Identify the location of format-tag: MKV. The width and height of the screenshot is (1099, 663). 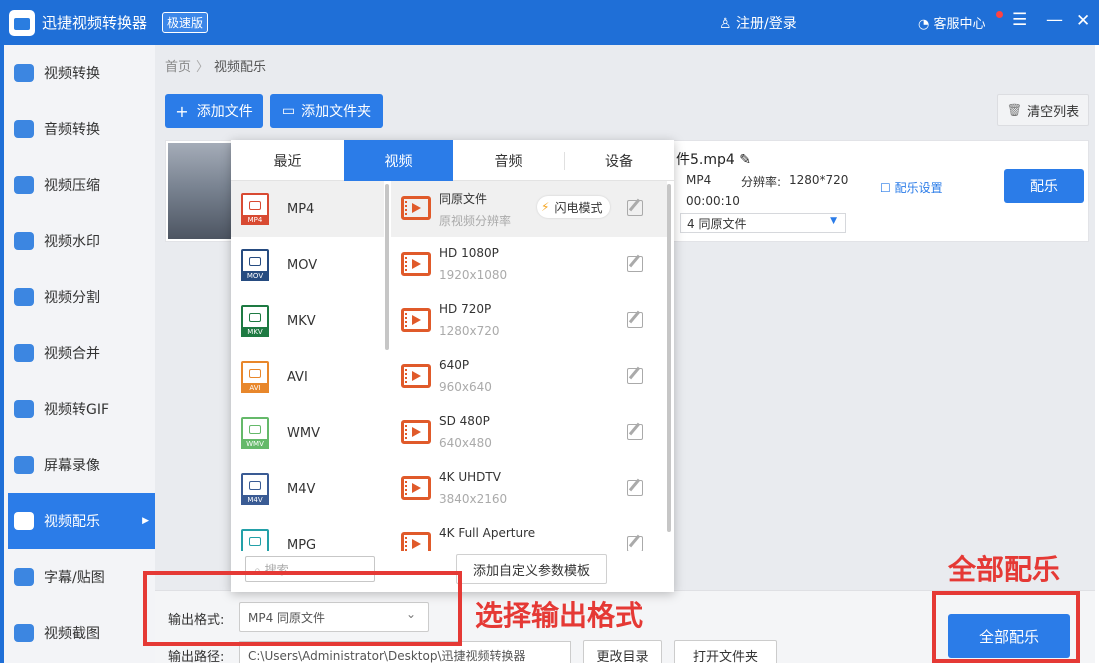
(255, 332).